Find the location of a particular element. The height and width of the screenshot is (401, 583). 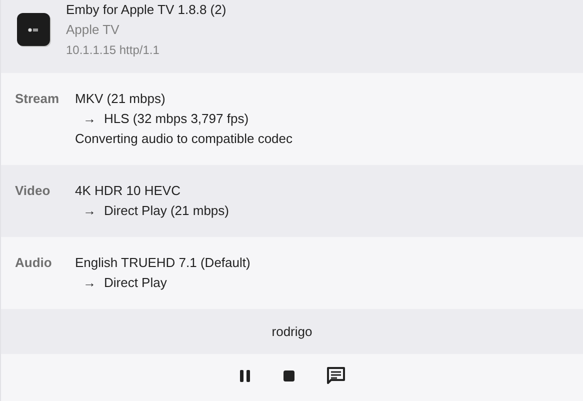

detail-value: MKV (21 mbps) is located at coordinates (120, 99).